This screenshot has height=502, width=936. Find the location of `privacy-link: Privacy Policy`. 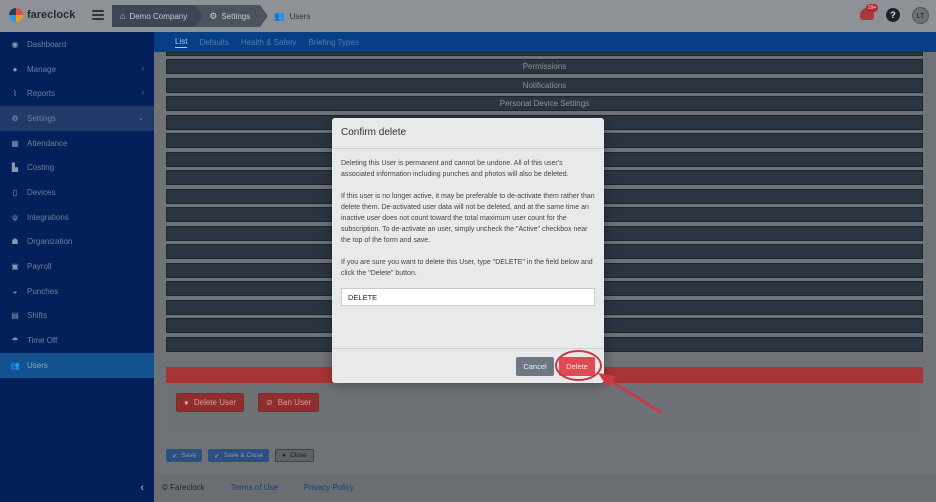

privacy-link: Privacy Policy is located at coordinates (329, 487).